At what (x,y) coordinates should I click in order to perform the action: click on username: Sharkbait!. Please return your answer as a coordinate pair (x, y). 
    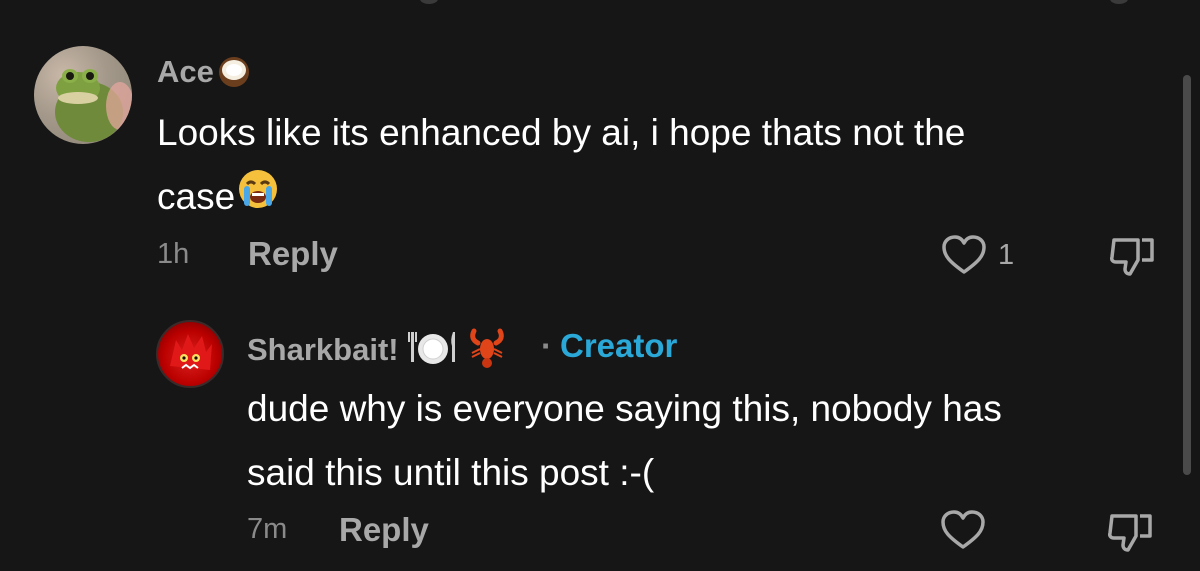
    Looking at the image, I should click on (376, 352).